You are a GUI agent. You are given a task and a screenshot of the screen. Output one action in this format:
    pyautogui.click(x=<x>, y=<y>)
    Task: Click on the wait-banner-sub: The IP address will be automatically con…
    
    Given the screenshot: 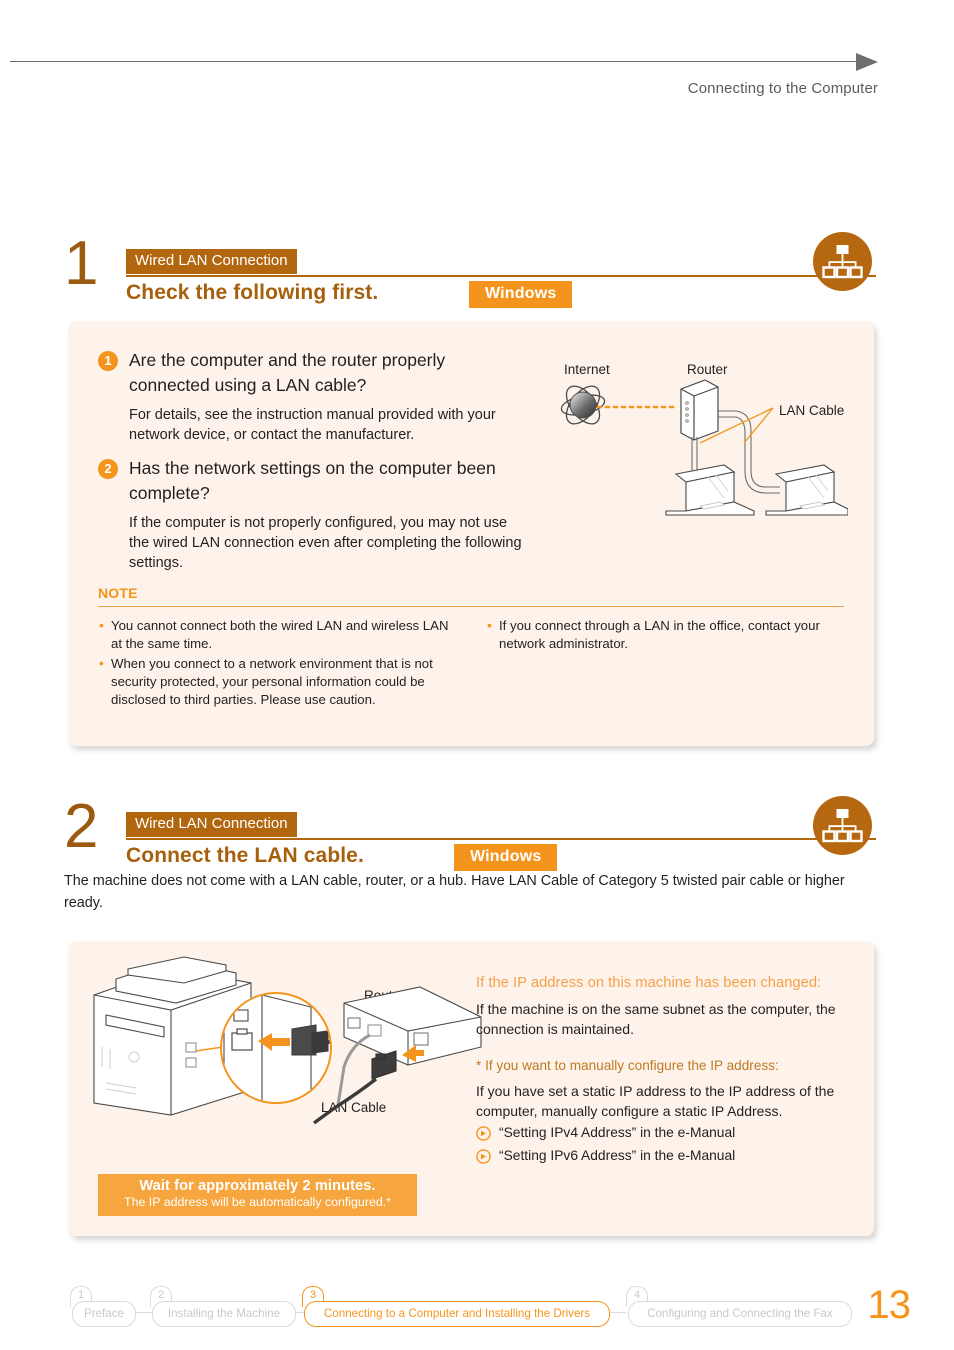 What is the action you would take?
    pyautogui.click(x=257, y=1202)
    